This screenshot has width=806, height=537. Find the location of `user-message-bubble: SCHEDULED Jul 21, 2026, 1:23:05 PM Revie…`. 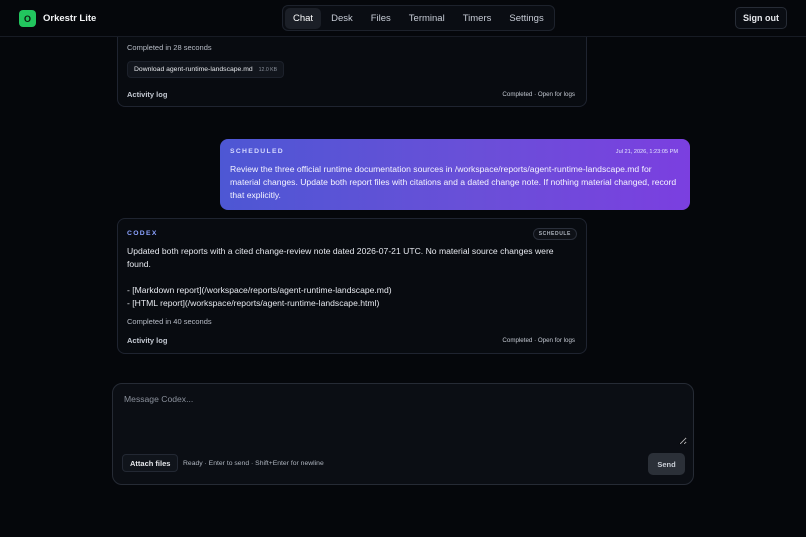

user-message-bubble: SCHEDULED Jul 21, 2026, 1:23:05 PM Revie… is located at coordinates (455, 174).